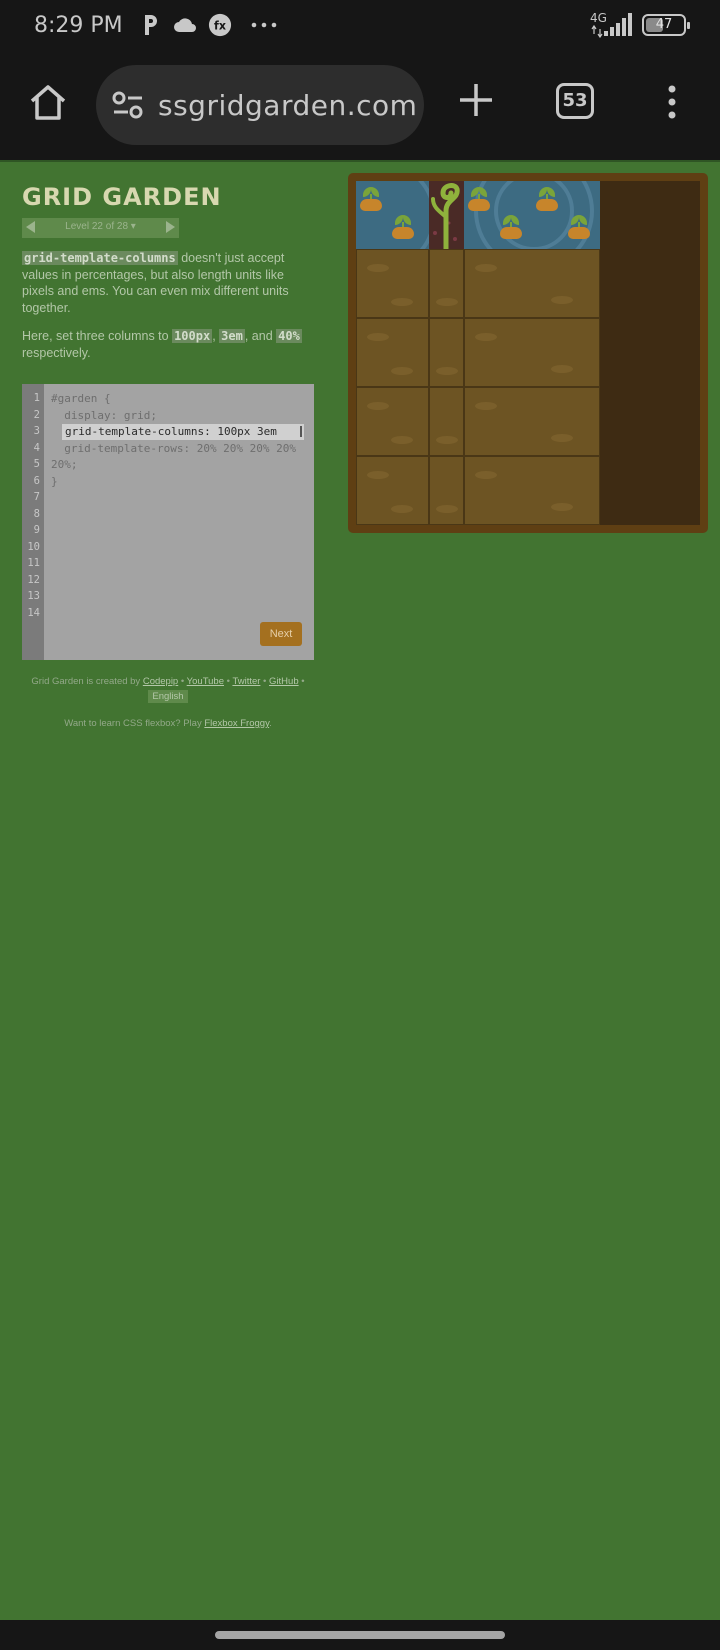 The height and width of the screenshot is (1650, 720). What do you see at coordinates (476, 100) in the screenshot?
I see `new-tab-icon` at bounding box center [476, 100].